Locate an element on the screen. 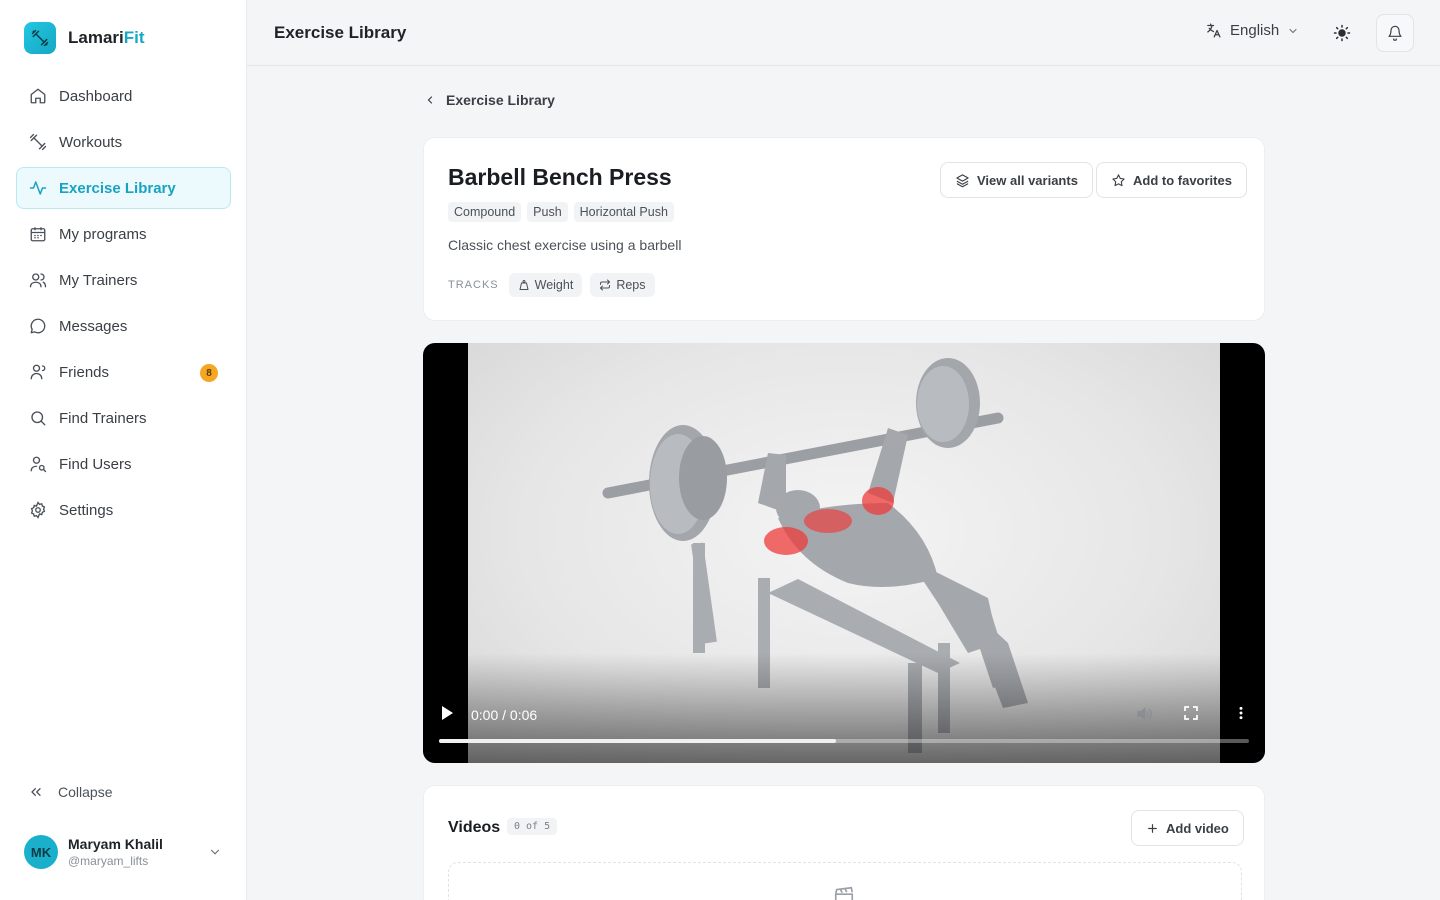  sidebar-item-my-programs: My programs is located at coordinates (123, 234).